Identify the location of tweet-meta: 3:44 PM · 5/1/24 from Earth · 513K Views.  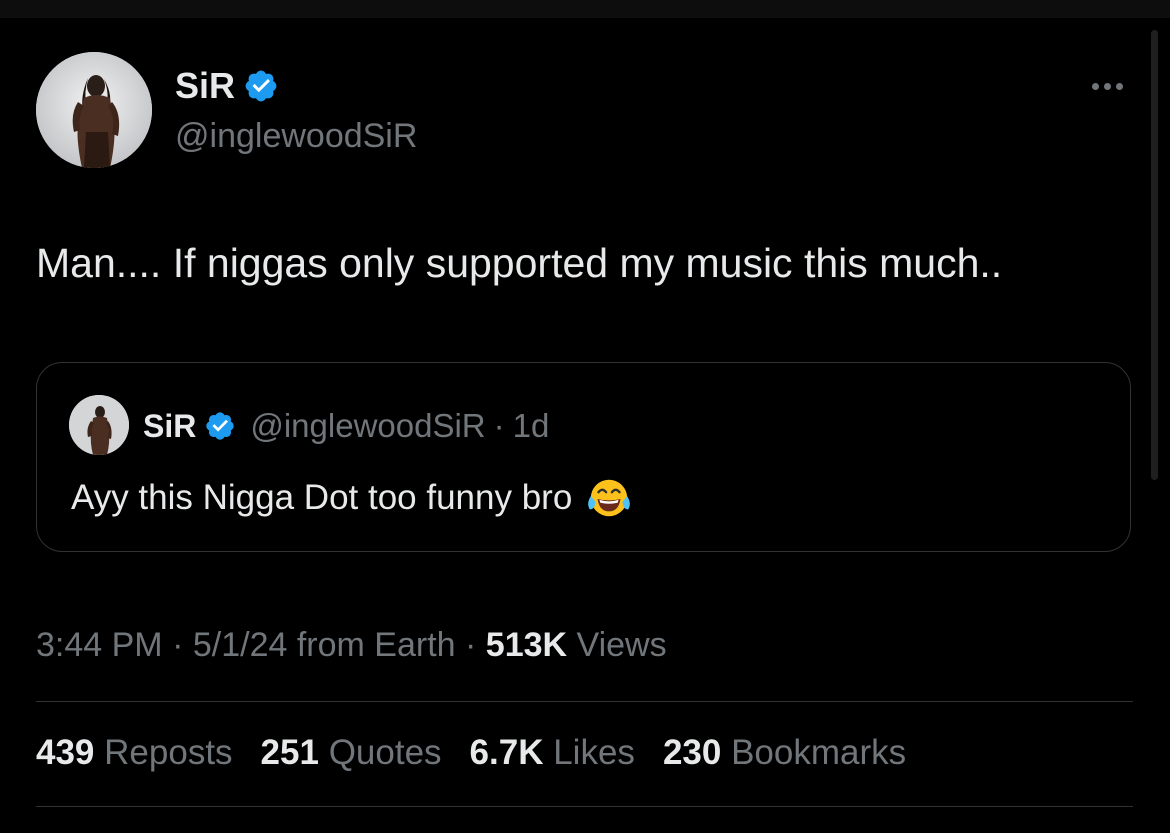
(351, 645).